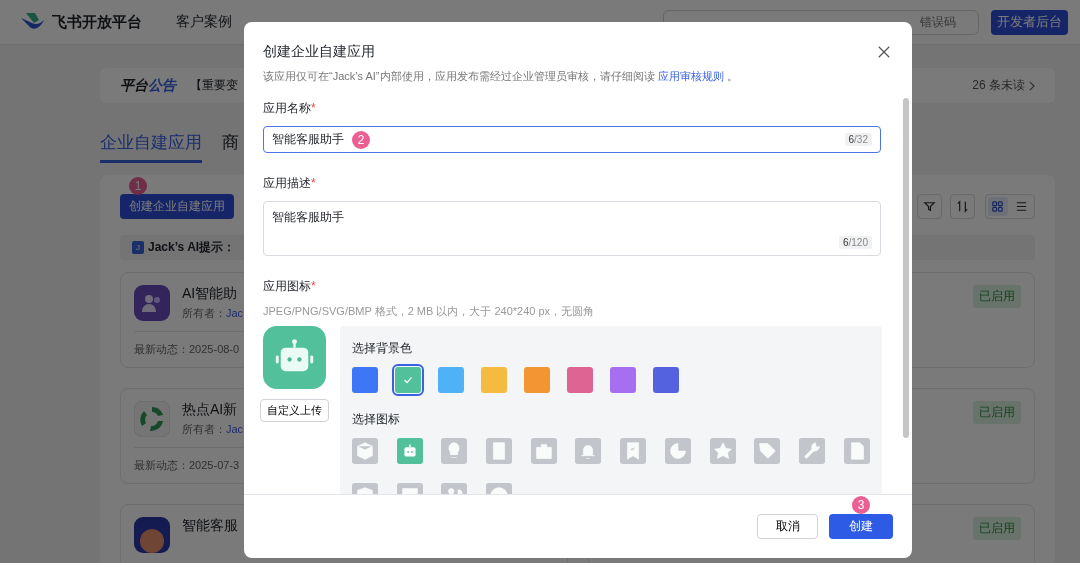  What do you see at coordinates (214, 85) in the screenshot?
I see `announcement-text: 【重要变` at bounding box center [214, 85].